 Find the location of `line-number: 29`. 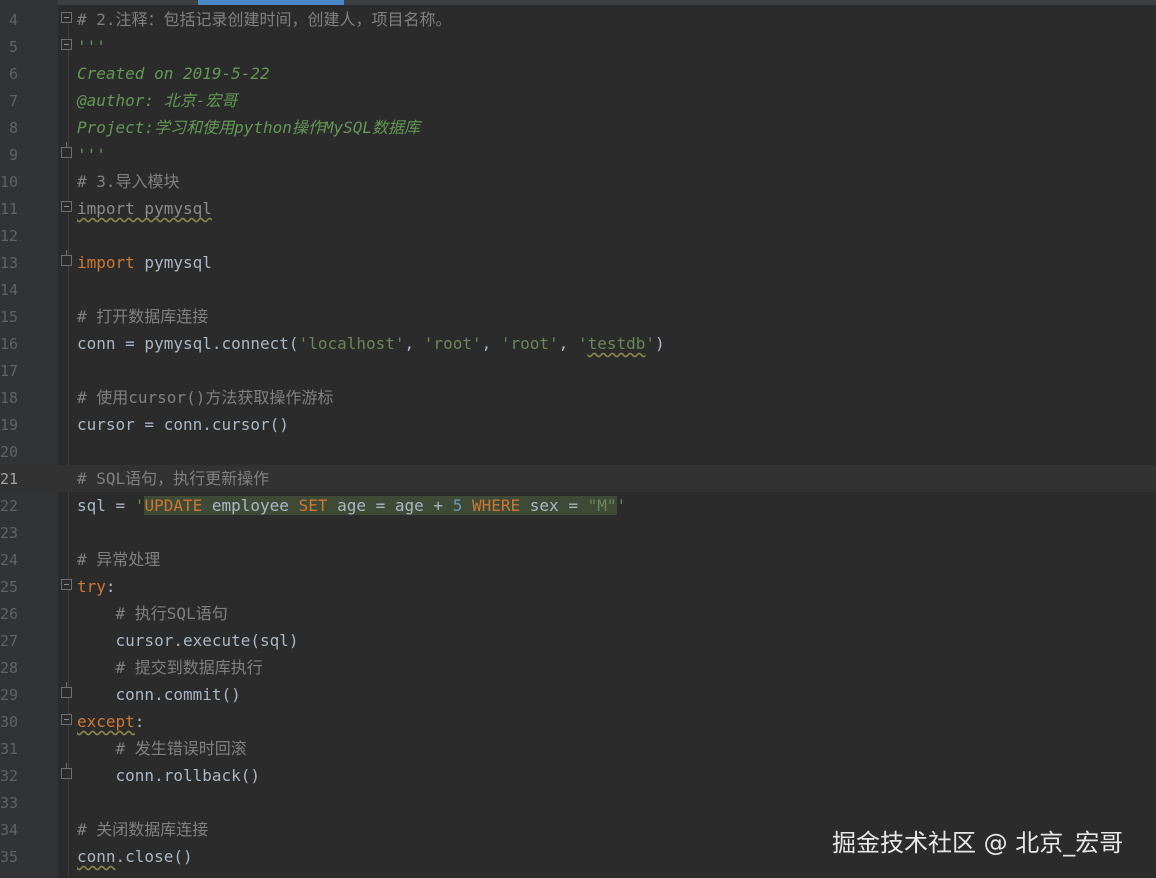

line-number: 29 is located at coordinates (9, 695).